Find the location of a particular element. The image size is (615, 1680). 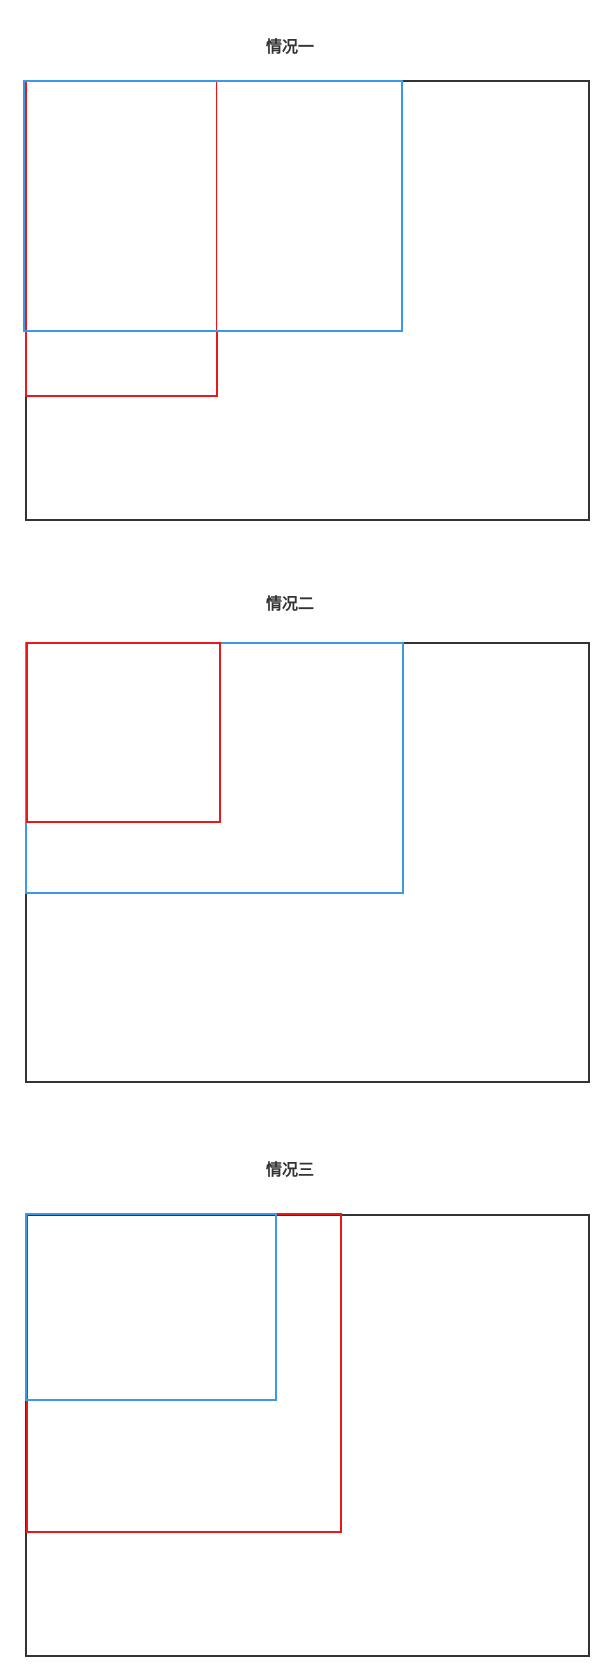

case-2-red-rect is located at coordinates (123, 732).